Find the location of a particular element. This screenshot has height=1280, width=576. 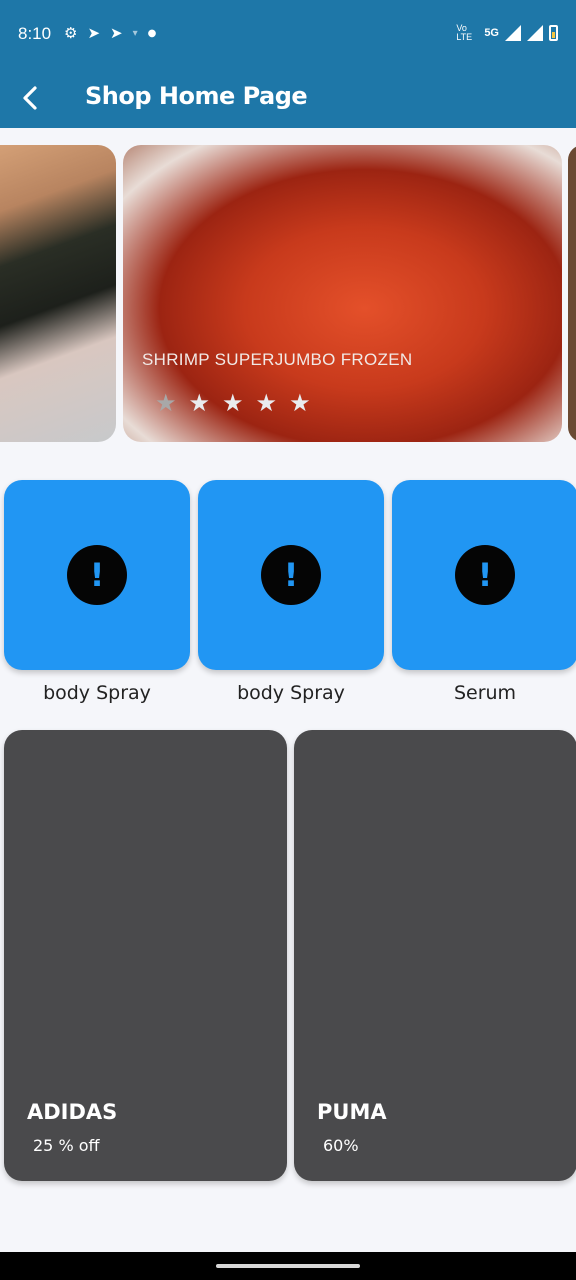

app-bar: Shop Home Page is located at coordinates (288, 98).